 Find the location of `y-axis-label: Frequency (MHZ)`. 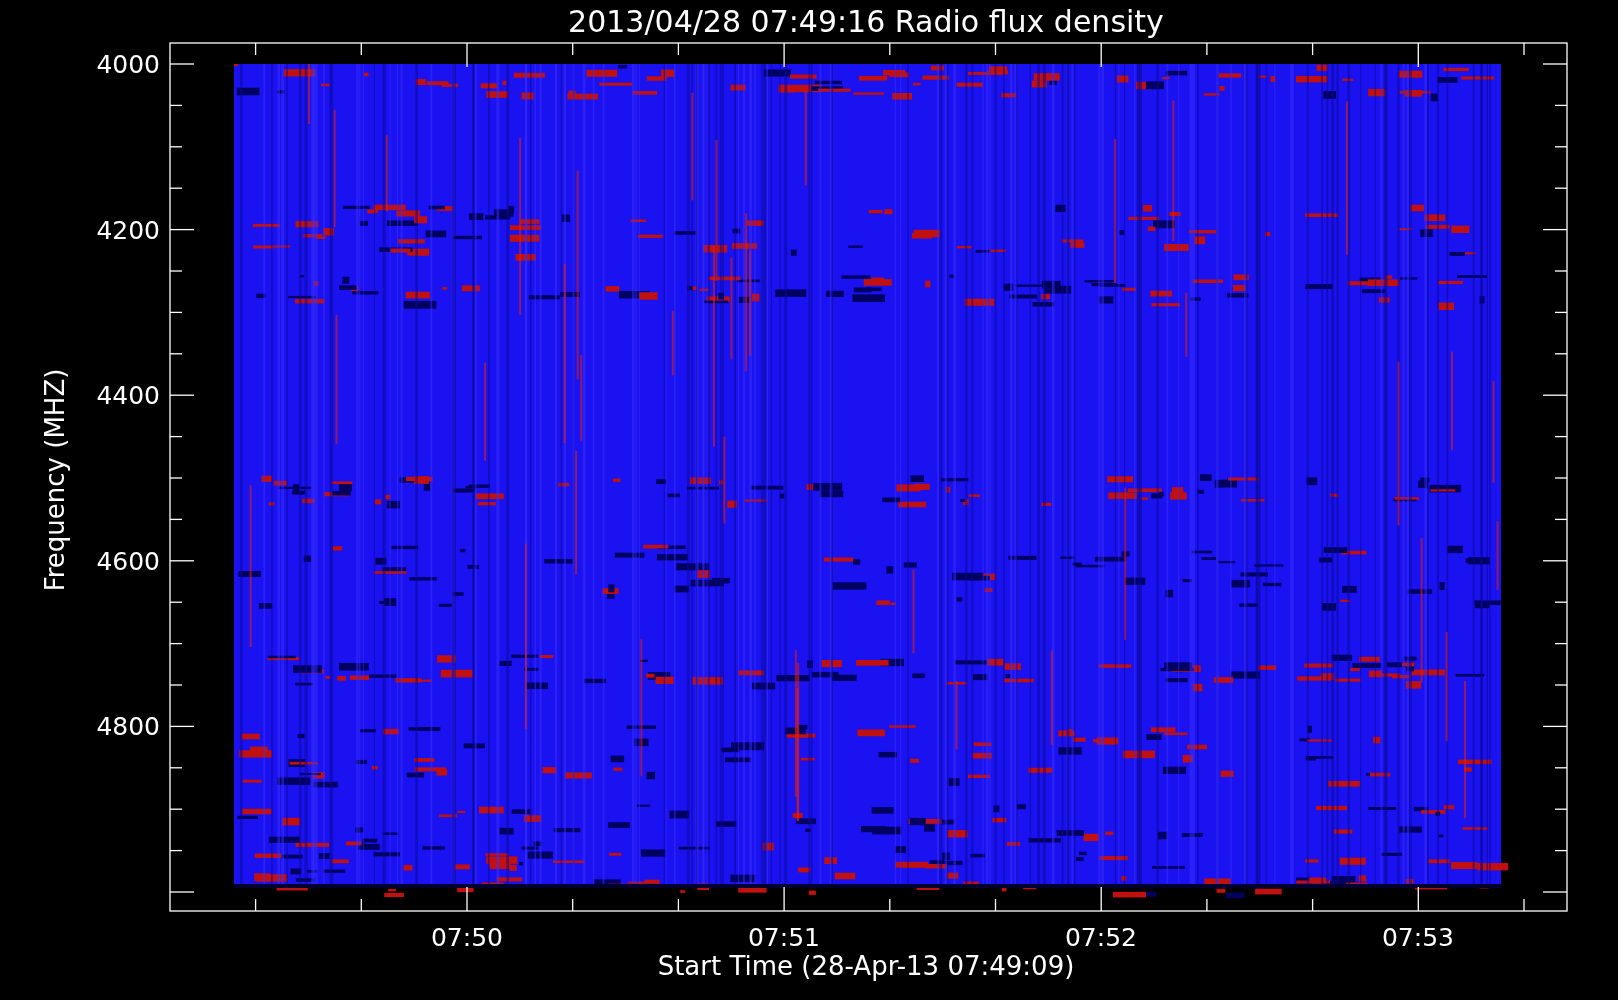

y-axis-label: Frequency (MHZ) is located at coordinates (55, 480).